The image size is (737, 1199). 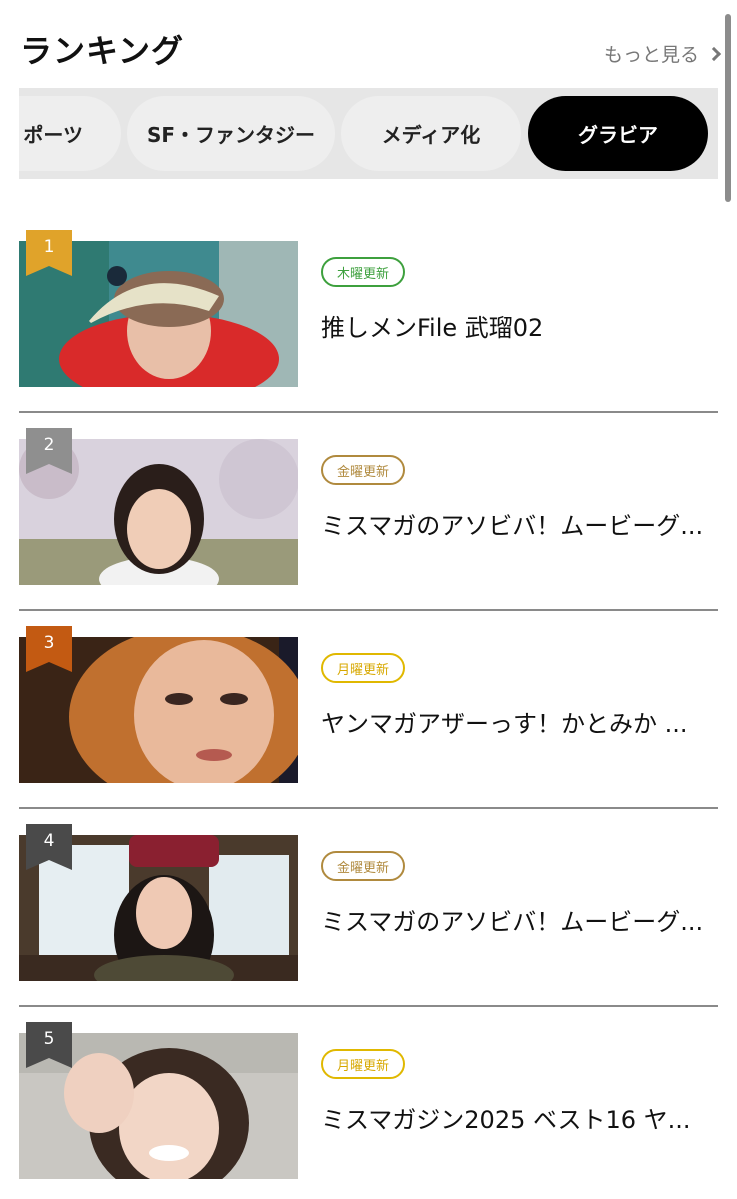 I want to click on rank-ribbon: 3, so click(x=49, y=649).